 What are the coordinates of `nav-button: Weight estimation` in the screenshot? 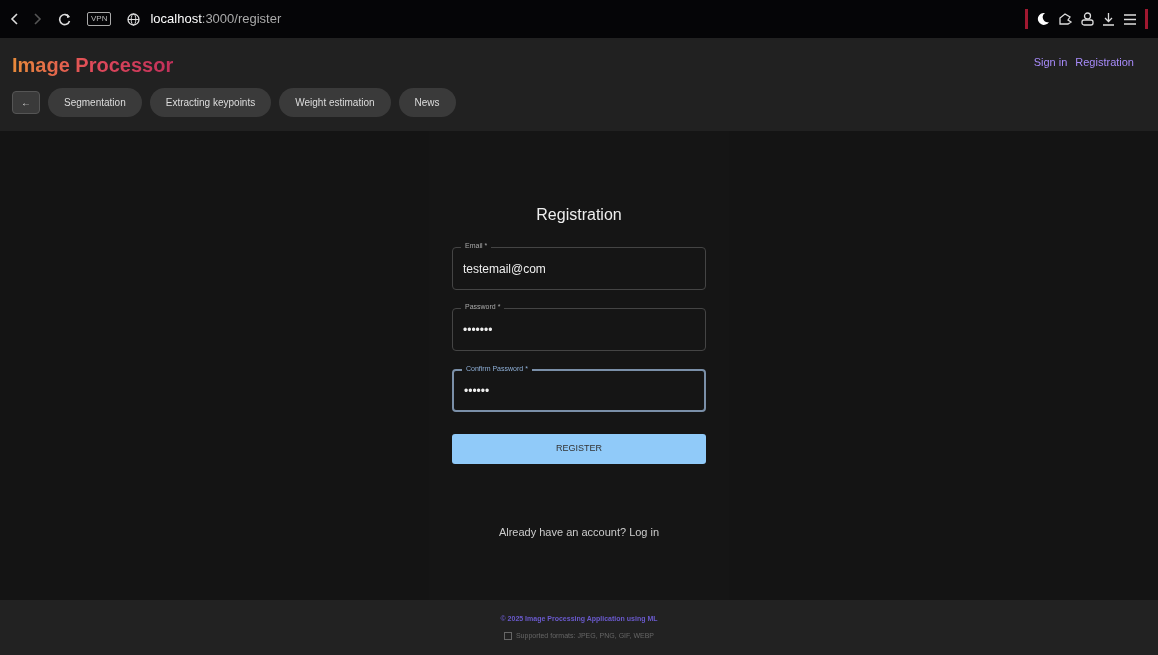 It's located at (335, 102).